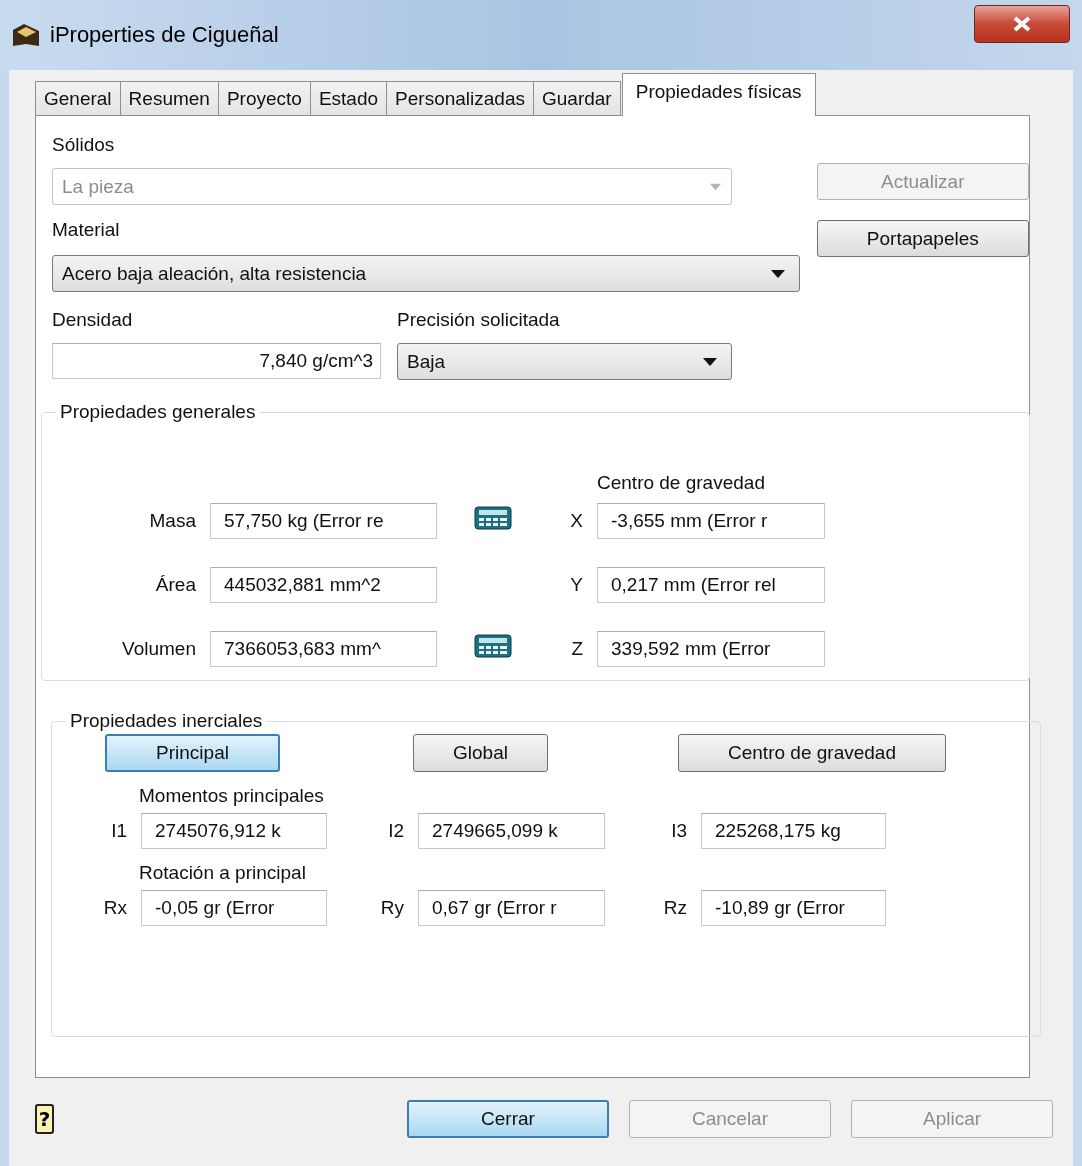 Image resolution: width=1082 pixels, height=1166 pixels. Describe the element at coordinates (323, 521) in the screenshot. I see `value-field: 57,750 kg (Error re` at that location.